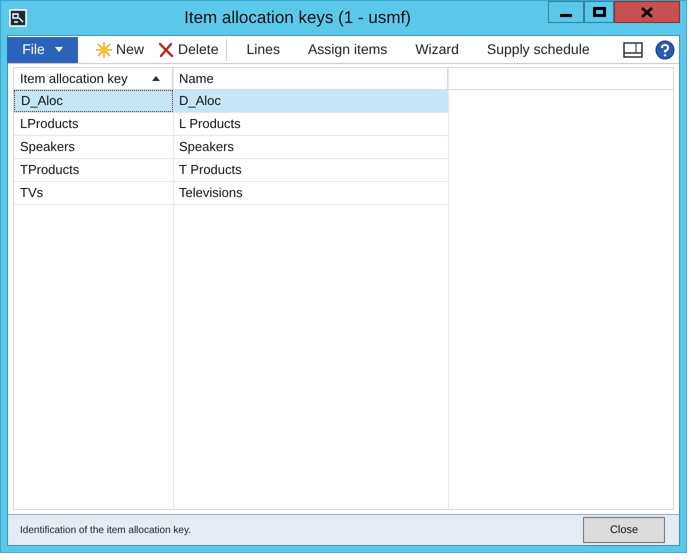 The width and height of the screenshot is (691, 560). What do you see at coordinates (538, 50) in the screenshot?
I see `toolbar-button: Supply schedule` at bounding box center [538, 50].